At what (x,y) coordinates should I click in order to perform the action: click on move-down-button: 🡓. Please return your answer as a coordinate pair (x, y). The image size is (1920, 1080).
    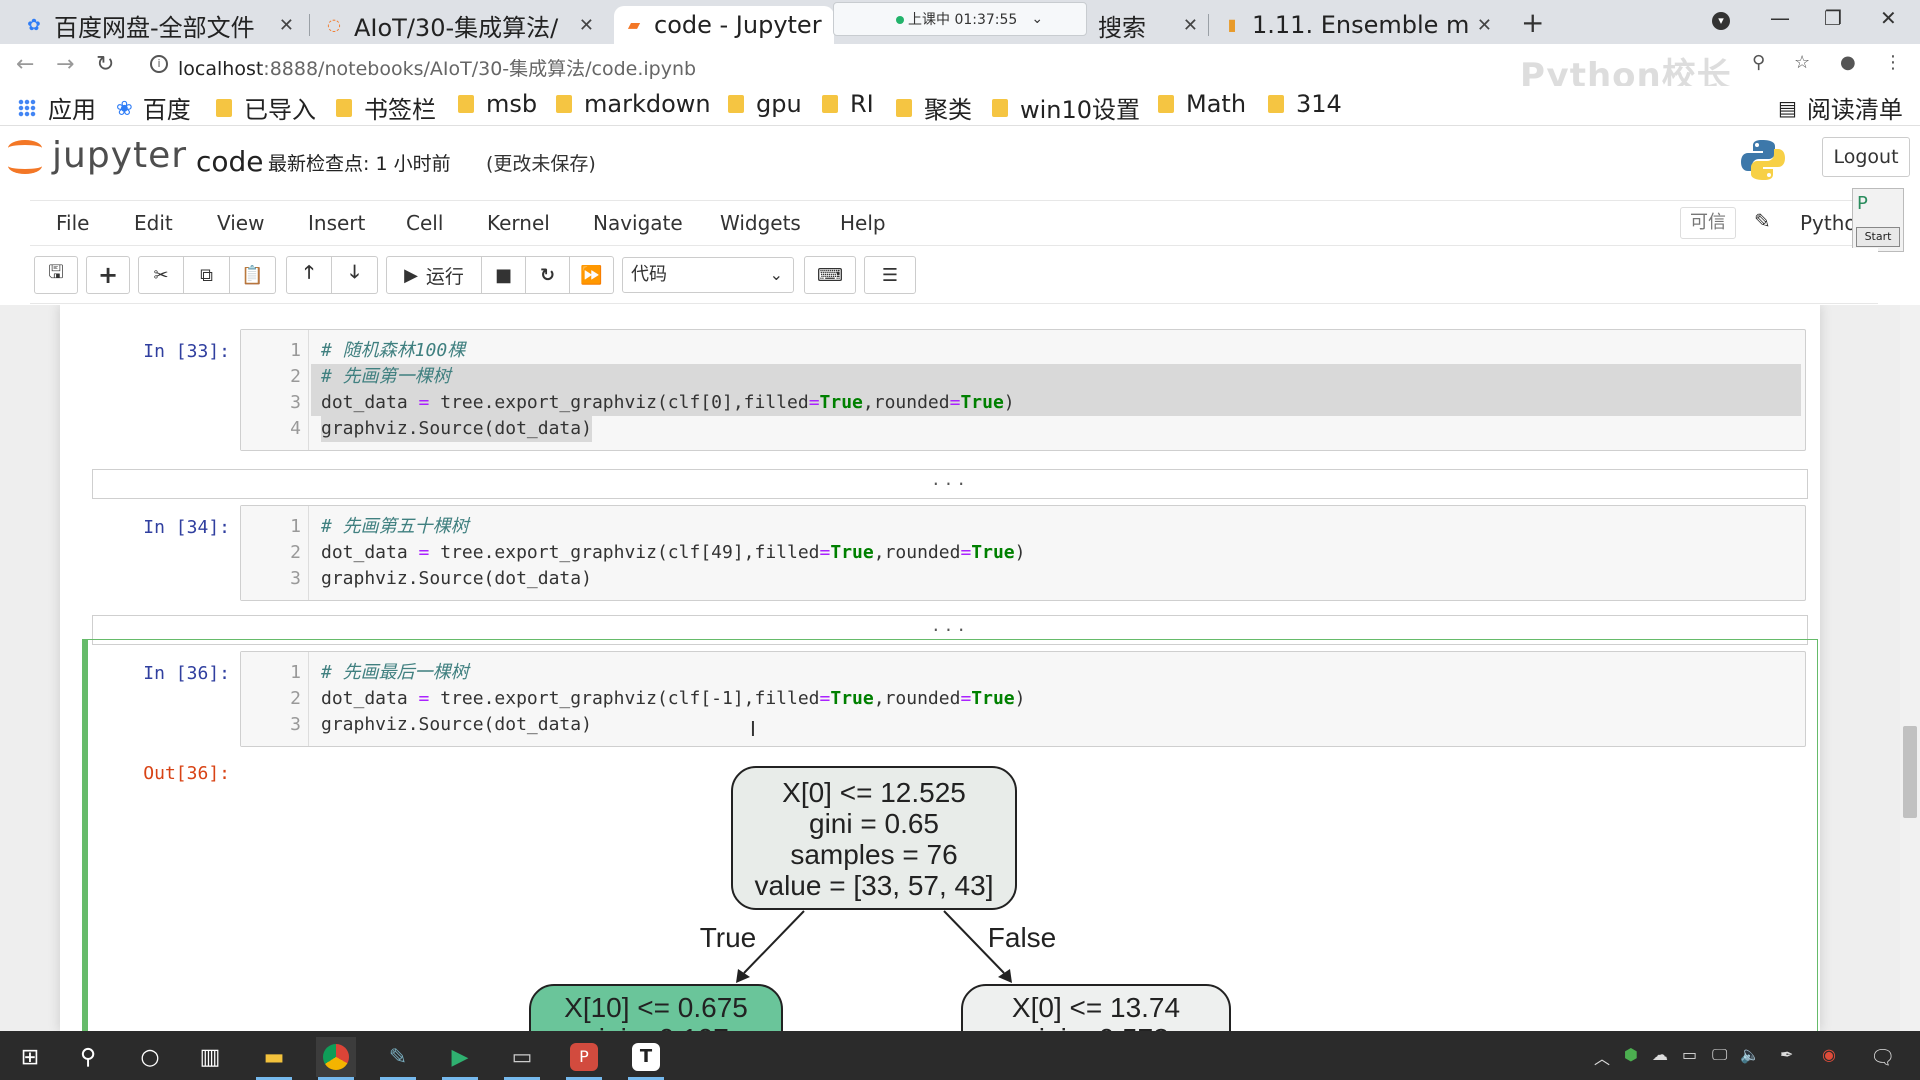
    Looking at the image, I should click on (355, 275).